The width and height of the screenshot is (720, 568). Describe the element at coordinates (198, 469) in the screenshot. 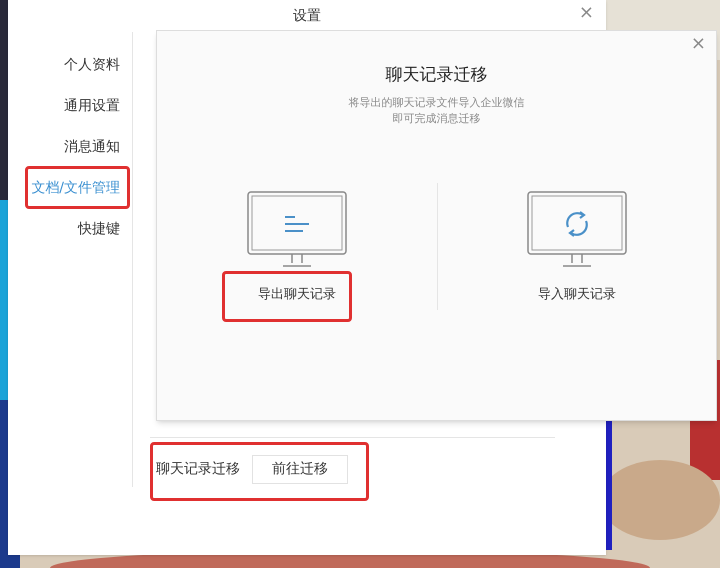

I see `setting-label: 聊天记录迁移` at that location.